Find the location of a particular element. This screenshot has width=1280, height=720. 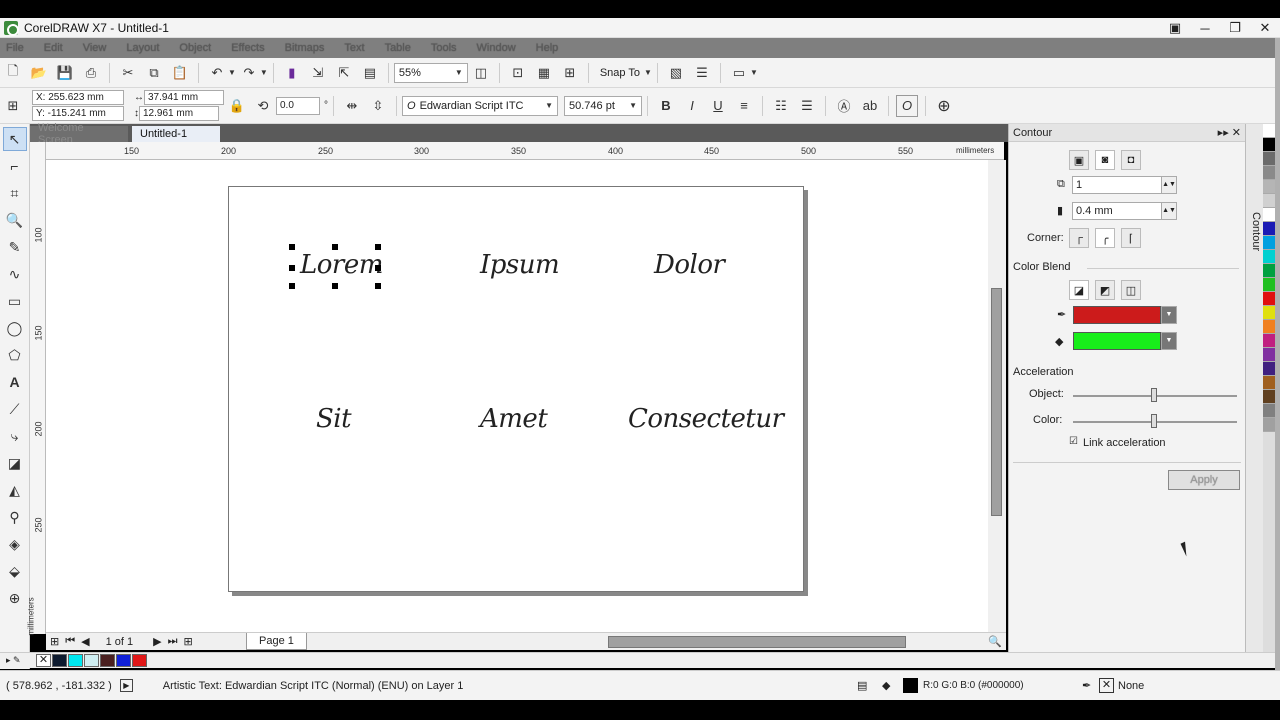

zoom-page-icon: 🔍 is located at coordinates (995, 641).